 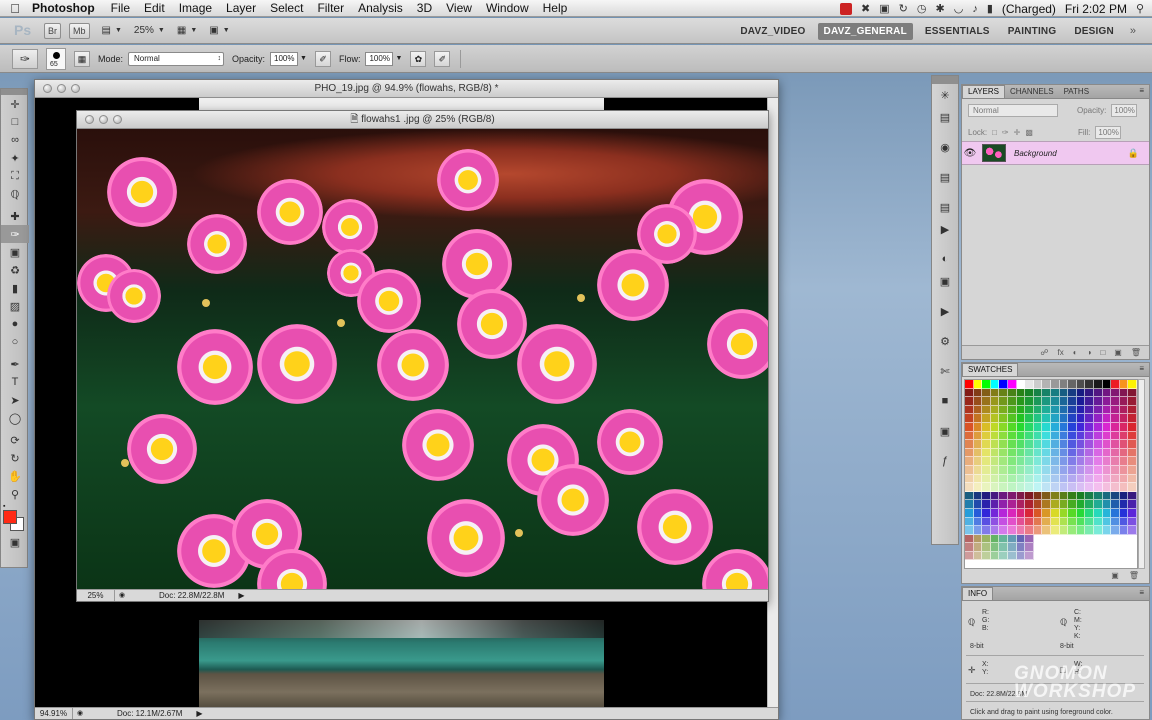 I want to click on menu-3d: 3D, so click(x=424, y=8).